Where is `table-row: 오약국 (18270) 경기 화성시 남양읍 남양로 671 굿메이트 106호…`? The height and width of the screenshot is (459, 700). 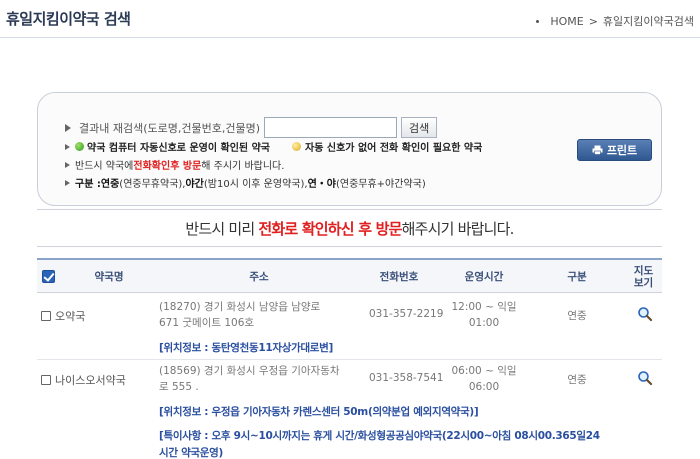 table-row: 오약국 (18270) 경기 화성시 남양읍 남양로 671 굿메이트 106호… is located at coordinates (349, 326).